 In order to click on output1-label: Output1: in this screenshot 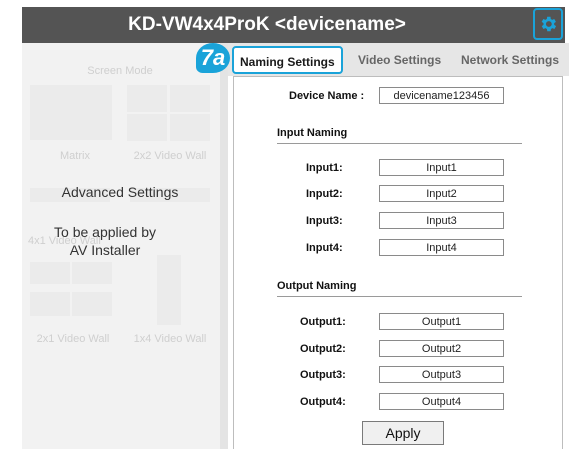, I will do `click(323, 322)`.